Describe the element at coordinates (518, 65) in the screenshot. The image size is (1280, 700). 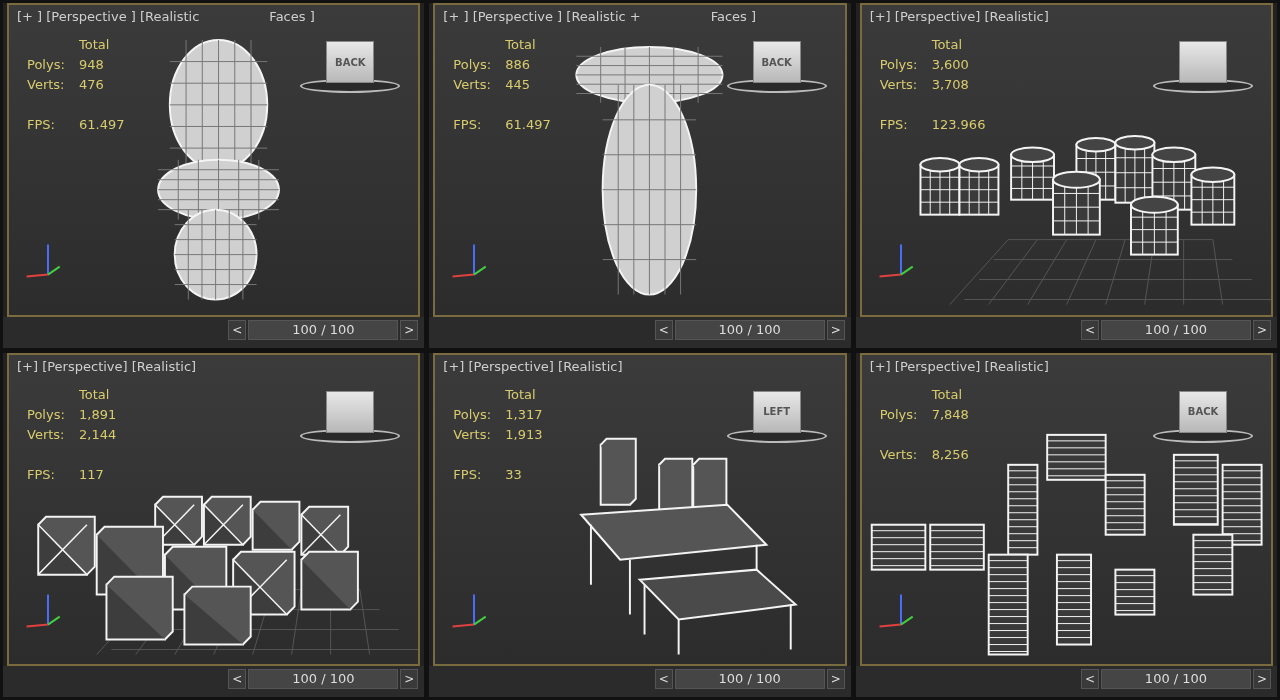
I see `stat-value: 886` at that location.